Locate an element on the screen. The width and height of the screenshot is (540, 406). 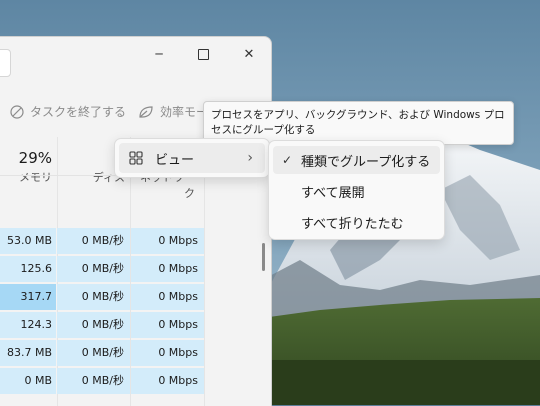
context-menu: ビュー › is located at coordinates (192, 158).